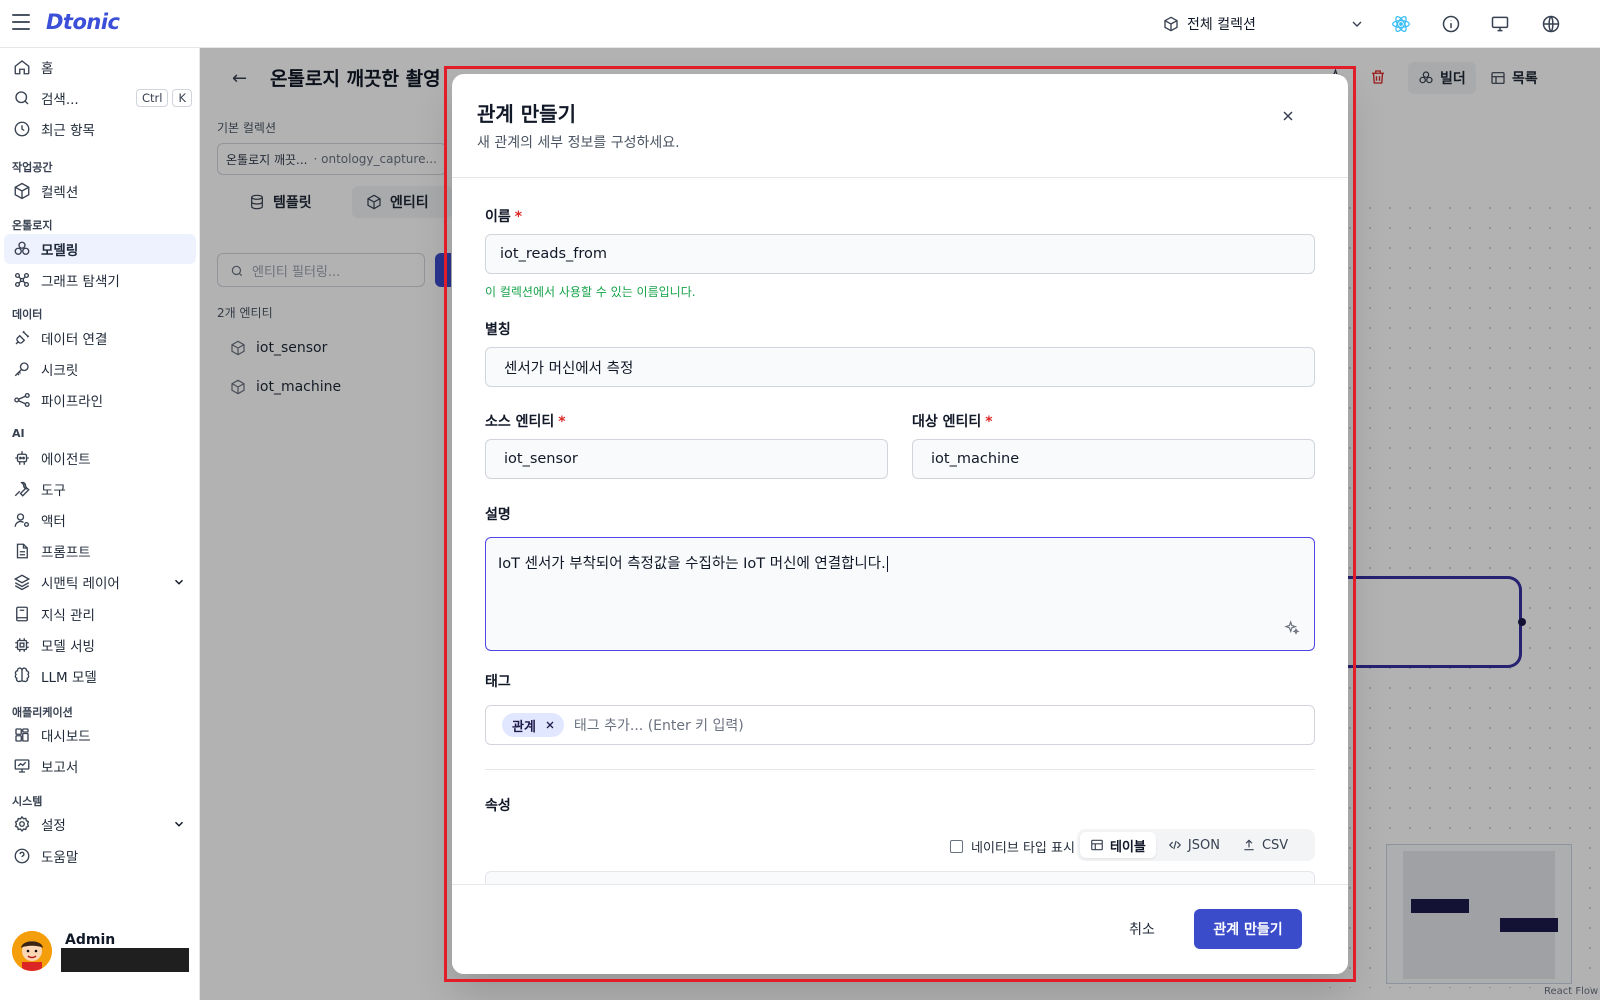 This screenshot has width=1600, height=1000. I want to click on code-icon, so click(1174, 845).